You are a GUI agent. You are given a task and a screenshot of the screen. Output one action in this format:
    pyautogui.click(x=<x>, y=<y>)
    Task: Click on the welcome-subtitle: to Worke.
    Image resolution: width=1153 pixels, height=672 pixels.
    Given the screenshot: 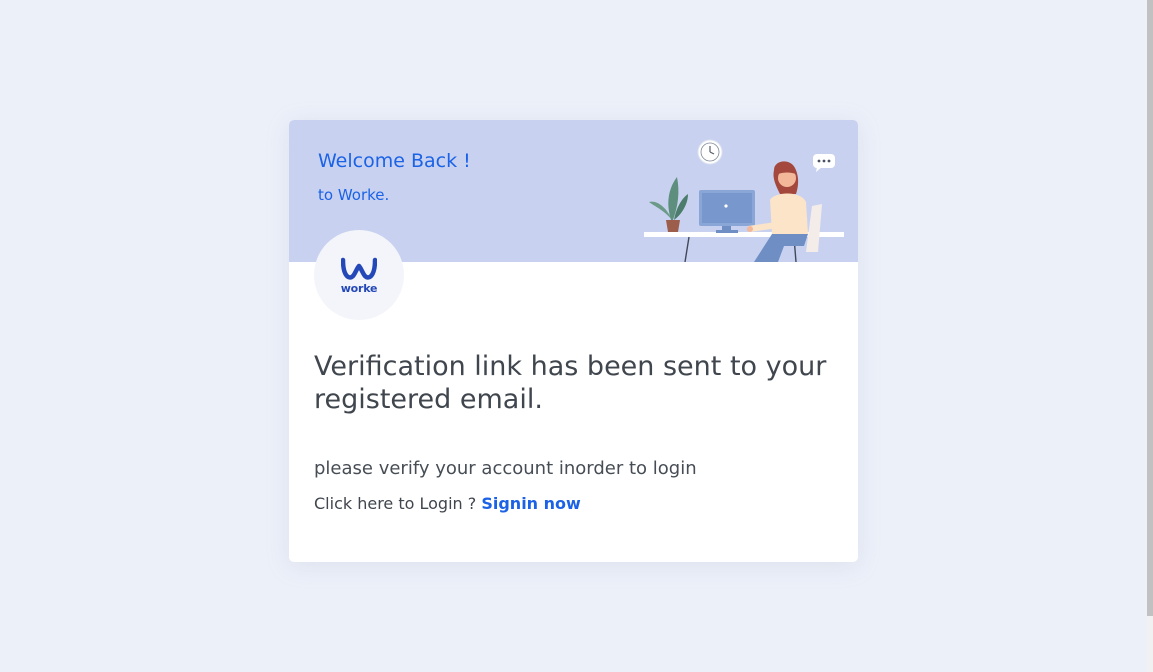 What is the action you would take?
    pyautogui.click(x=354, y=195)
    